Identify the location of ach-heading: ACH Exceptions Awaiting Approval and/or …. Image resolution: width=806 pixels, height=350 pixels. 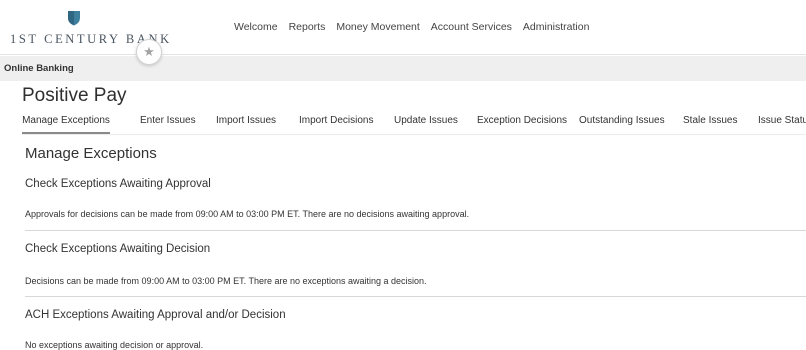
(155, 315).